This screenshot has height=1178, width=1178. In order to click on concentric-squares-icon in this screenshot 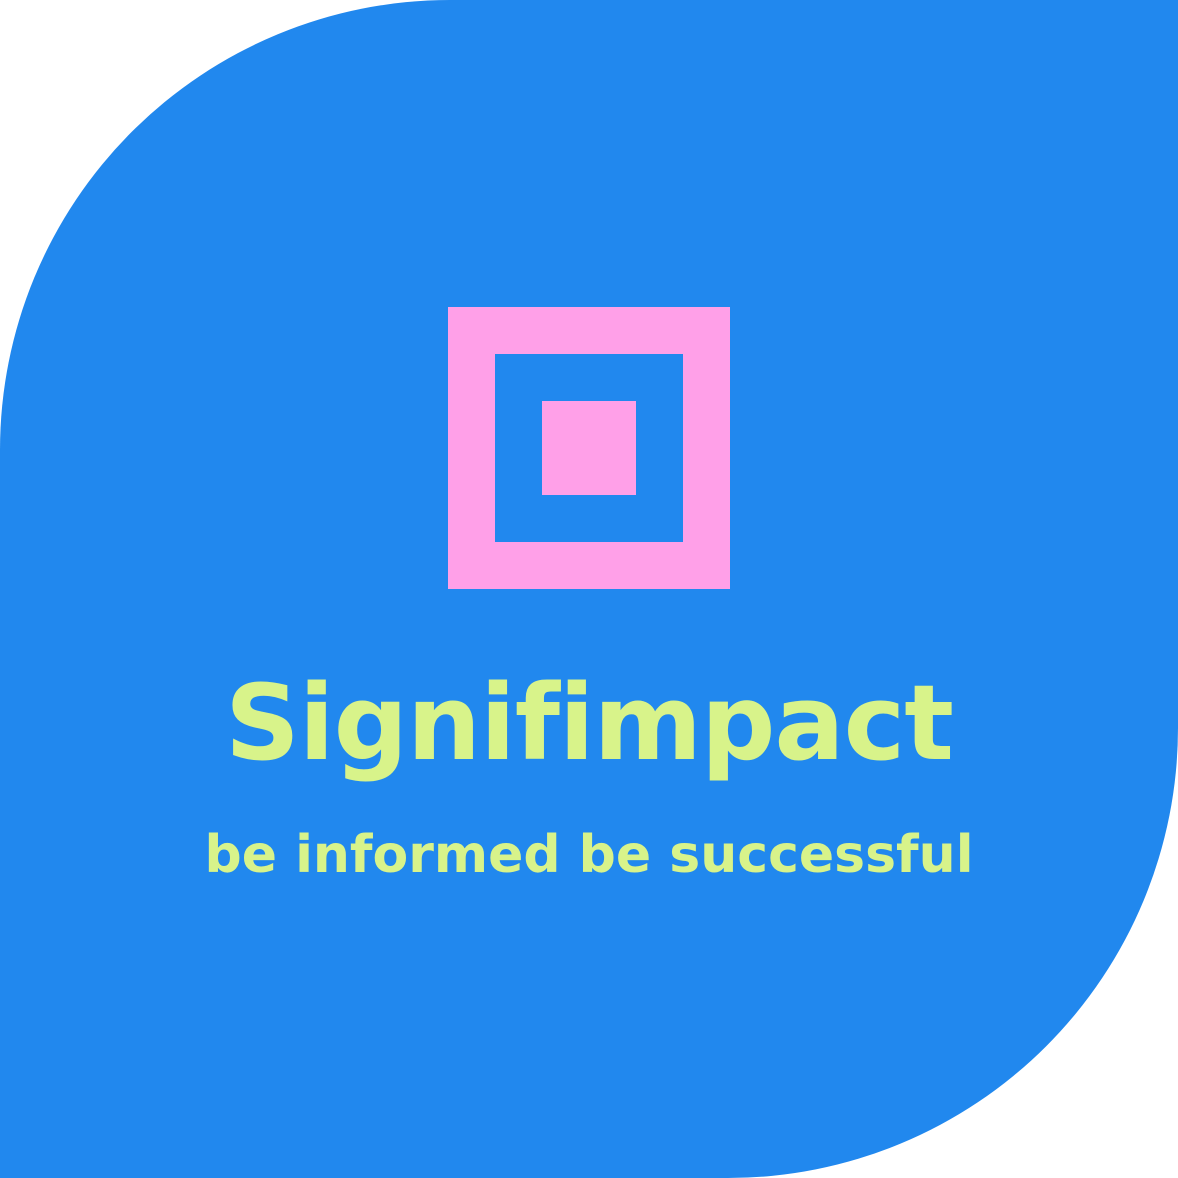, I will do `click(589, 448)`.